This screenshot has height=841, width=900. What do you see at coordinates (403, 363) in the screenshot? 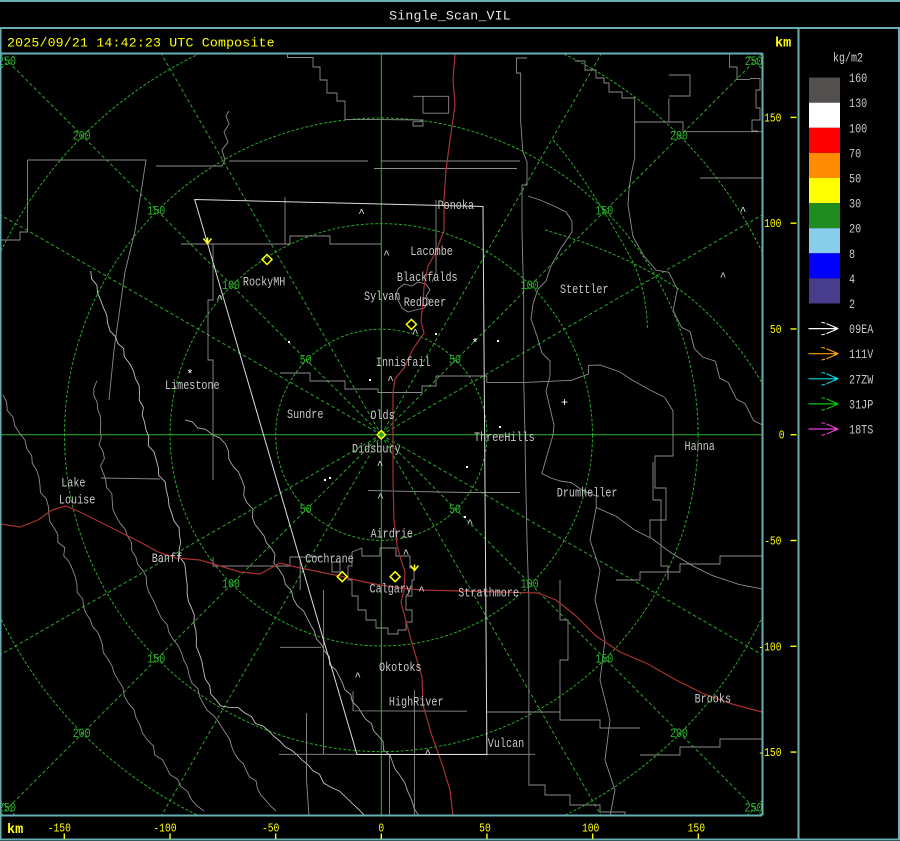
I see `svg-text: Innisfail` at bounding box center [403, 363].